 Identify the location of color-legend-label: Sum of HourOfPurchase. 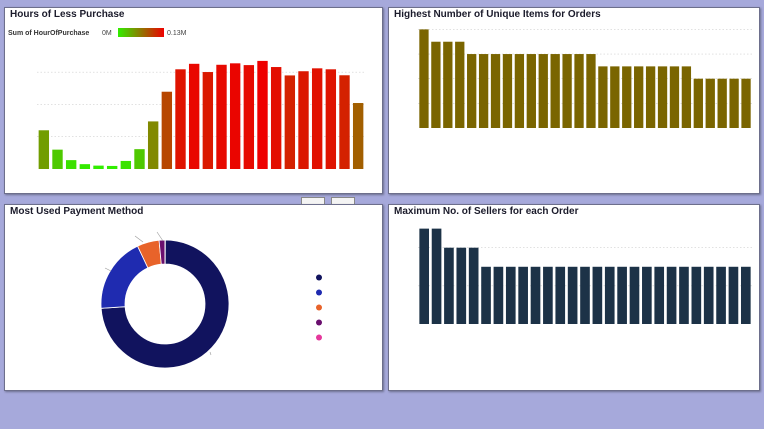
(48, 33).